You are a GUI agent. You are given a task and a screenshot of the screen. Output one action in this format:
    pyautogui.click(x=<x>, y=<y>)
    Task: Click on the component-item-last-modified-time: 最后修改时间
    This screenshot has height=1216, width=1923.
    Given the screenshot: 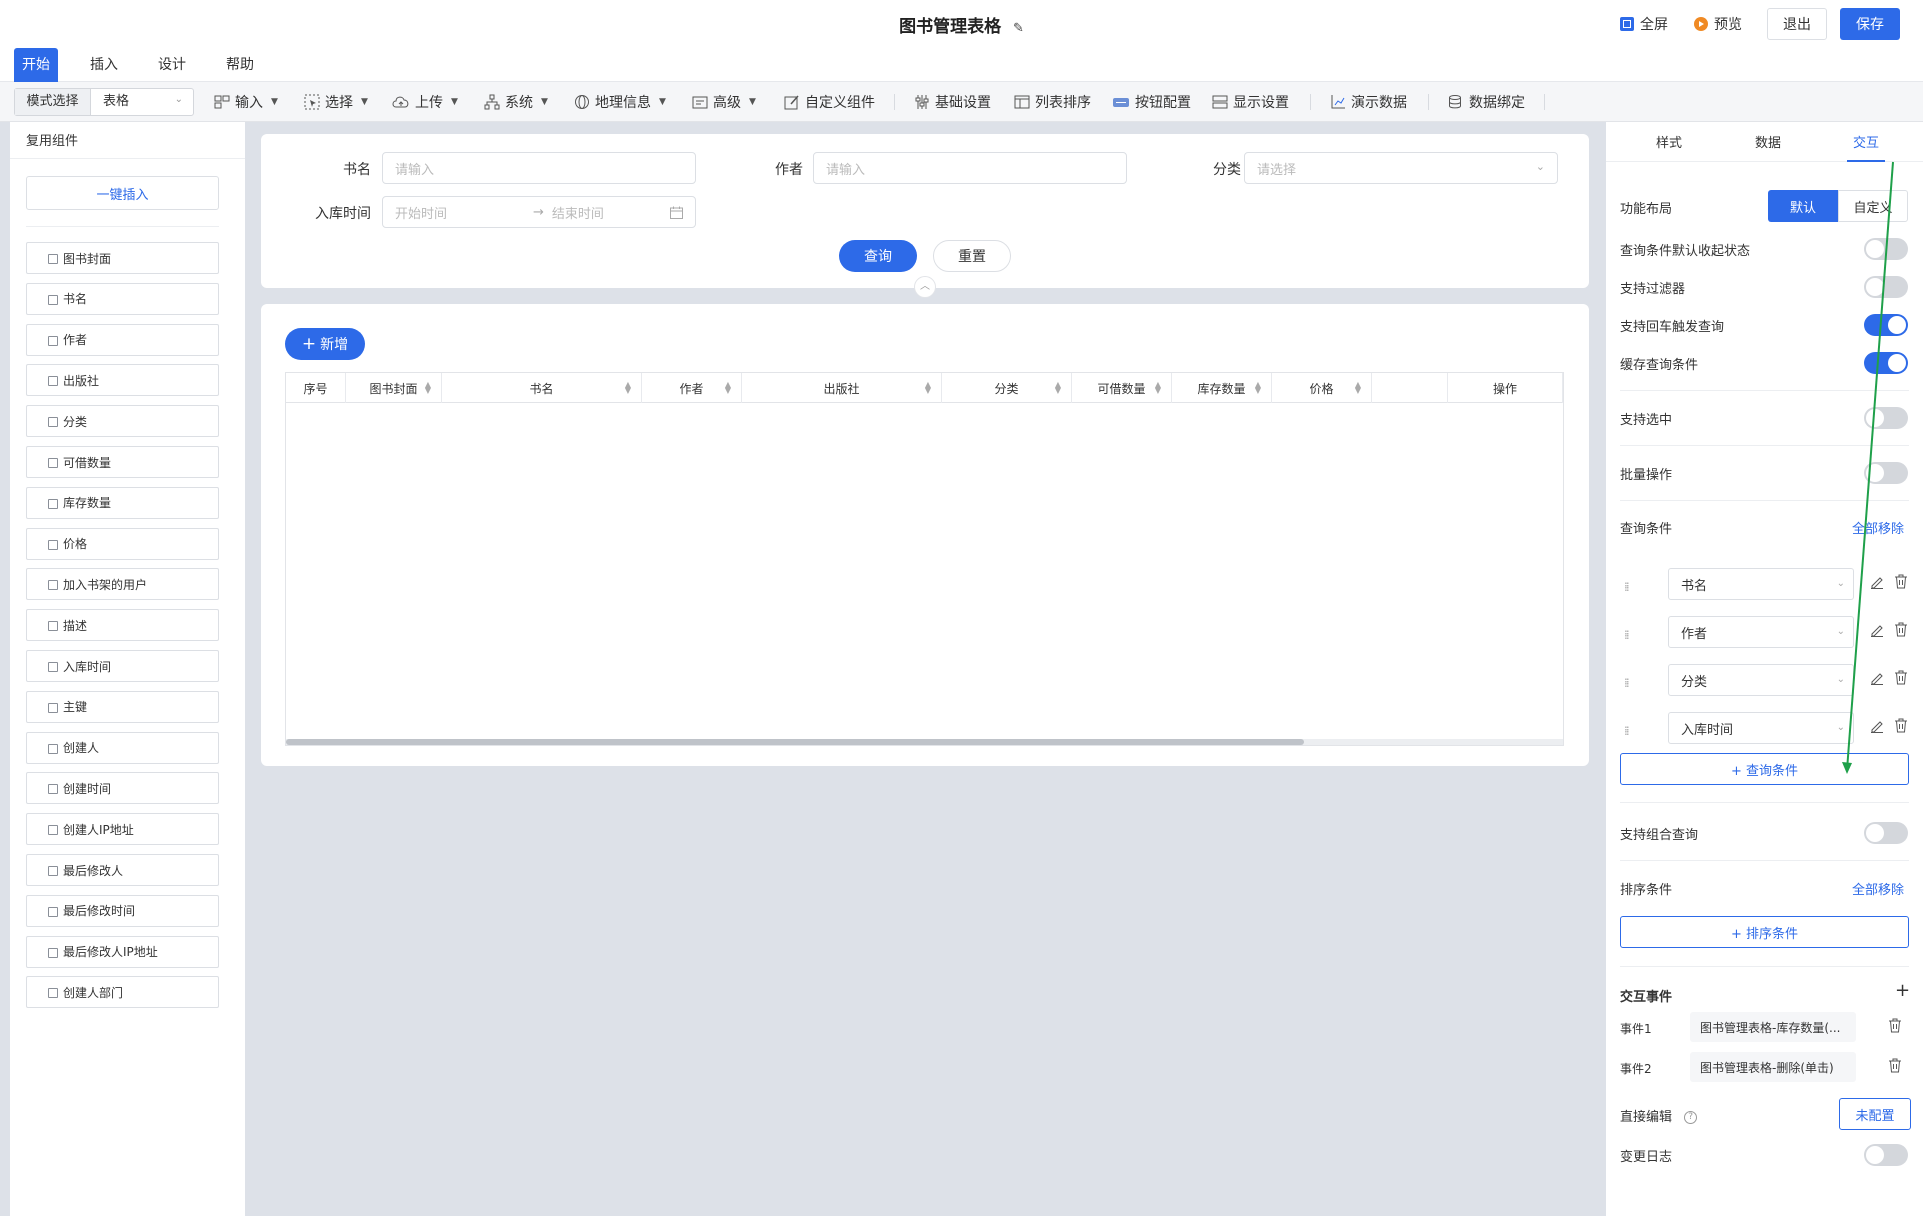 What is the action you would take?
    pyautogui.click(x=122, y=910)
    